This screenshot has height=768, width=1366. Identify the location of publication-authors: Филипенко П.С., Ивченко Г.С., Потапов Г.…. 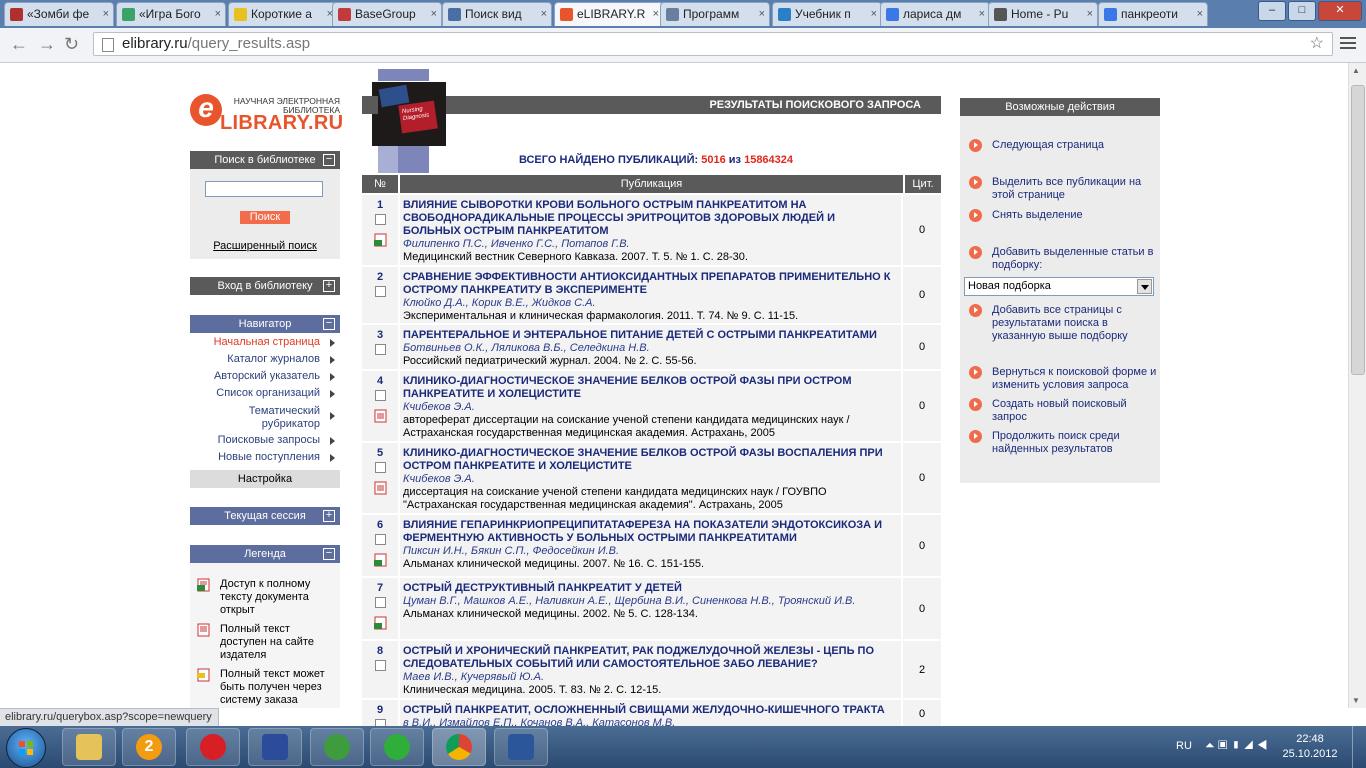
(648, 244).